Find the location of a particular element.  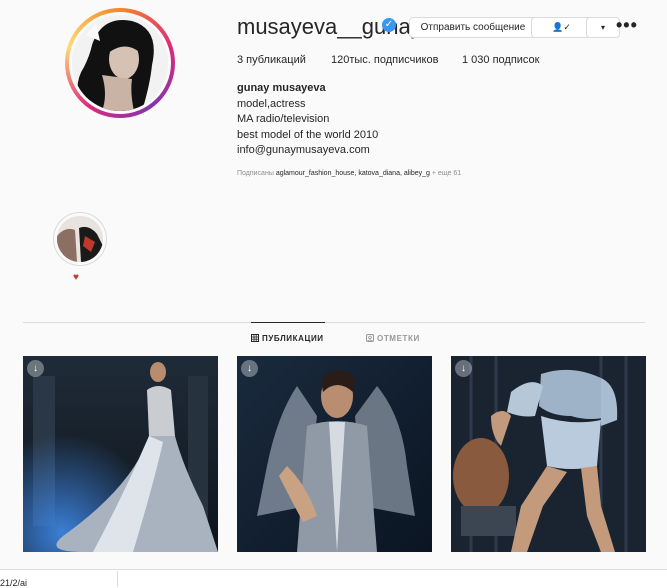

posts-count: 3 публикаций is located at coordinates (271, 60).